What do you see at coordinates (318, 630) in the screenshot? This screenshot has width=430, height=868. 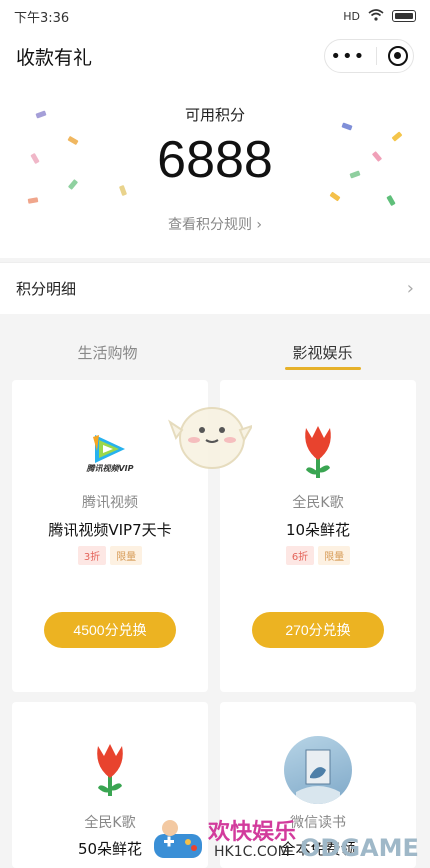 I see `redeem-button: 270分兑换` at bounding box center [318, 630].